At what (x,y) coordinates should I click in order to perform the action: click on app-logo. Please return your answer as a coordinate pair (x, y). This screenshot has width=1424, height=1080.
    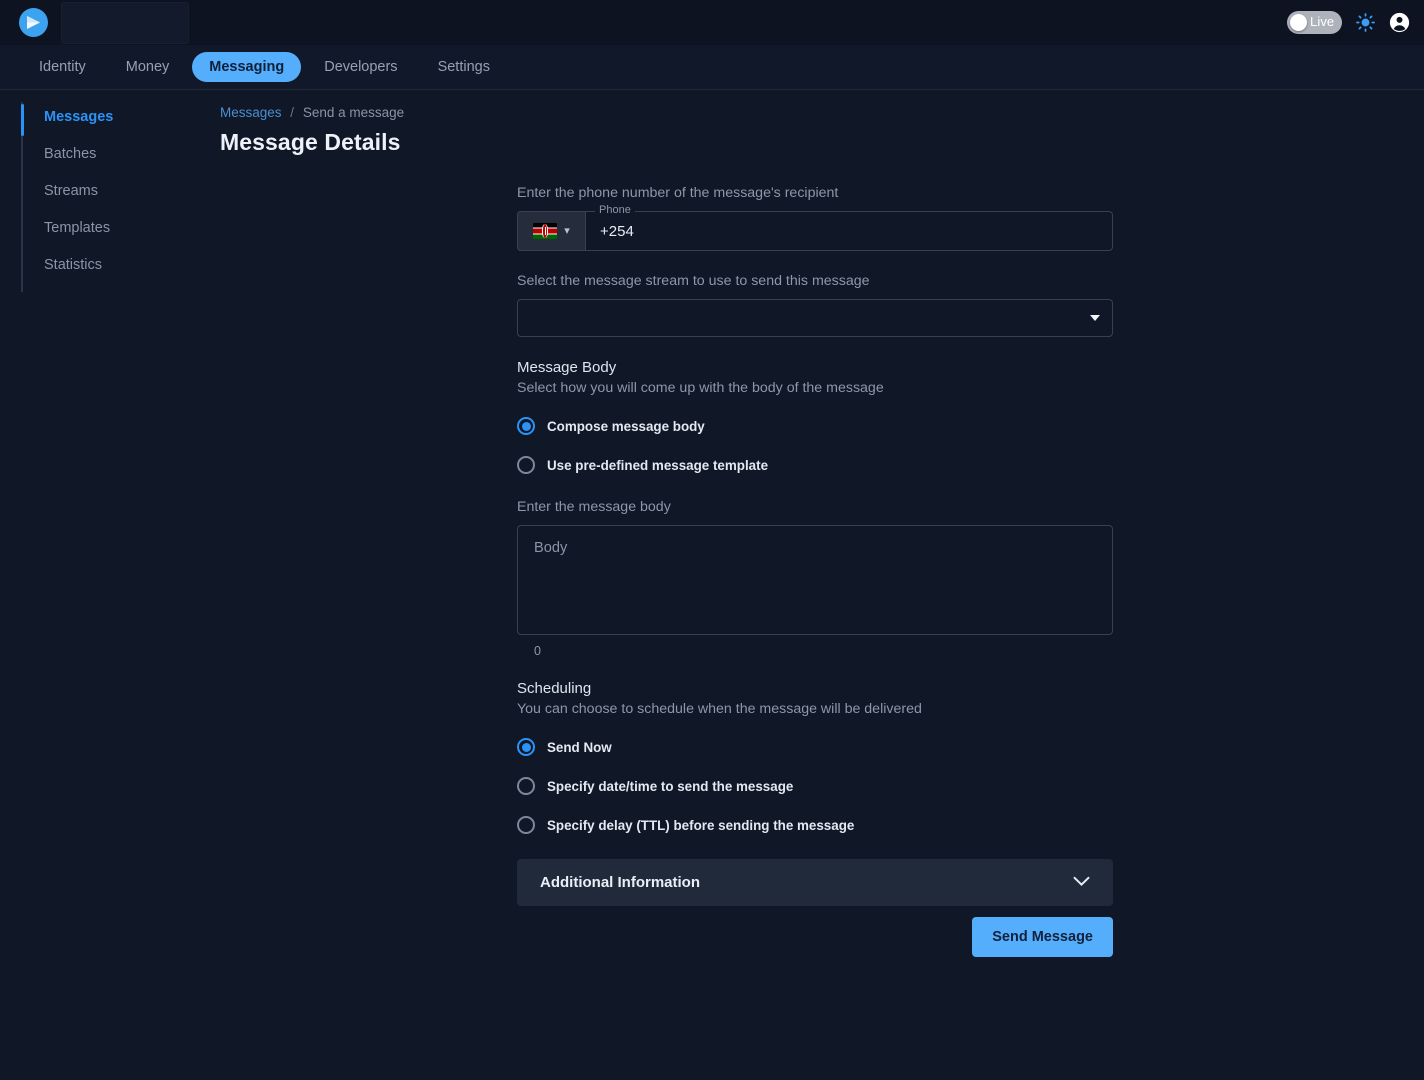
    Looking at the image, I should click on (33, 22).